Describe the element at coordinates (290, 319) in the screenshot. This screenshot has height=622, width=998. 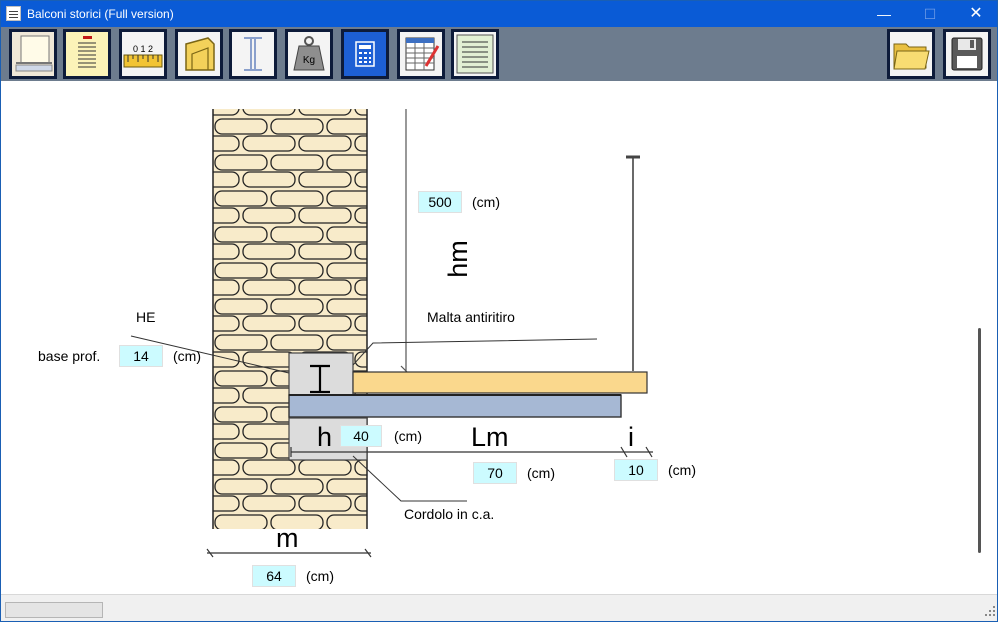
I see `masonry-wall` at that location.